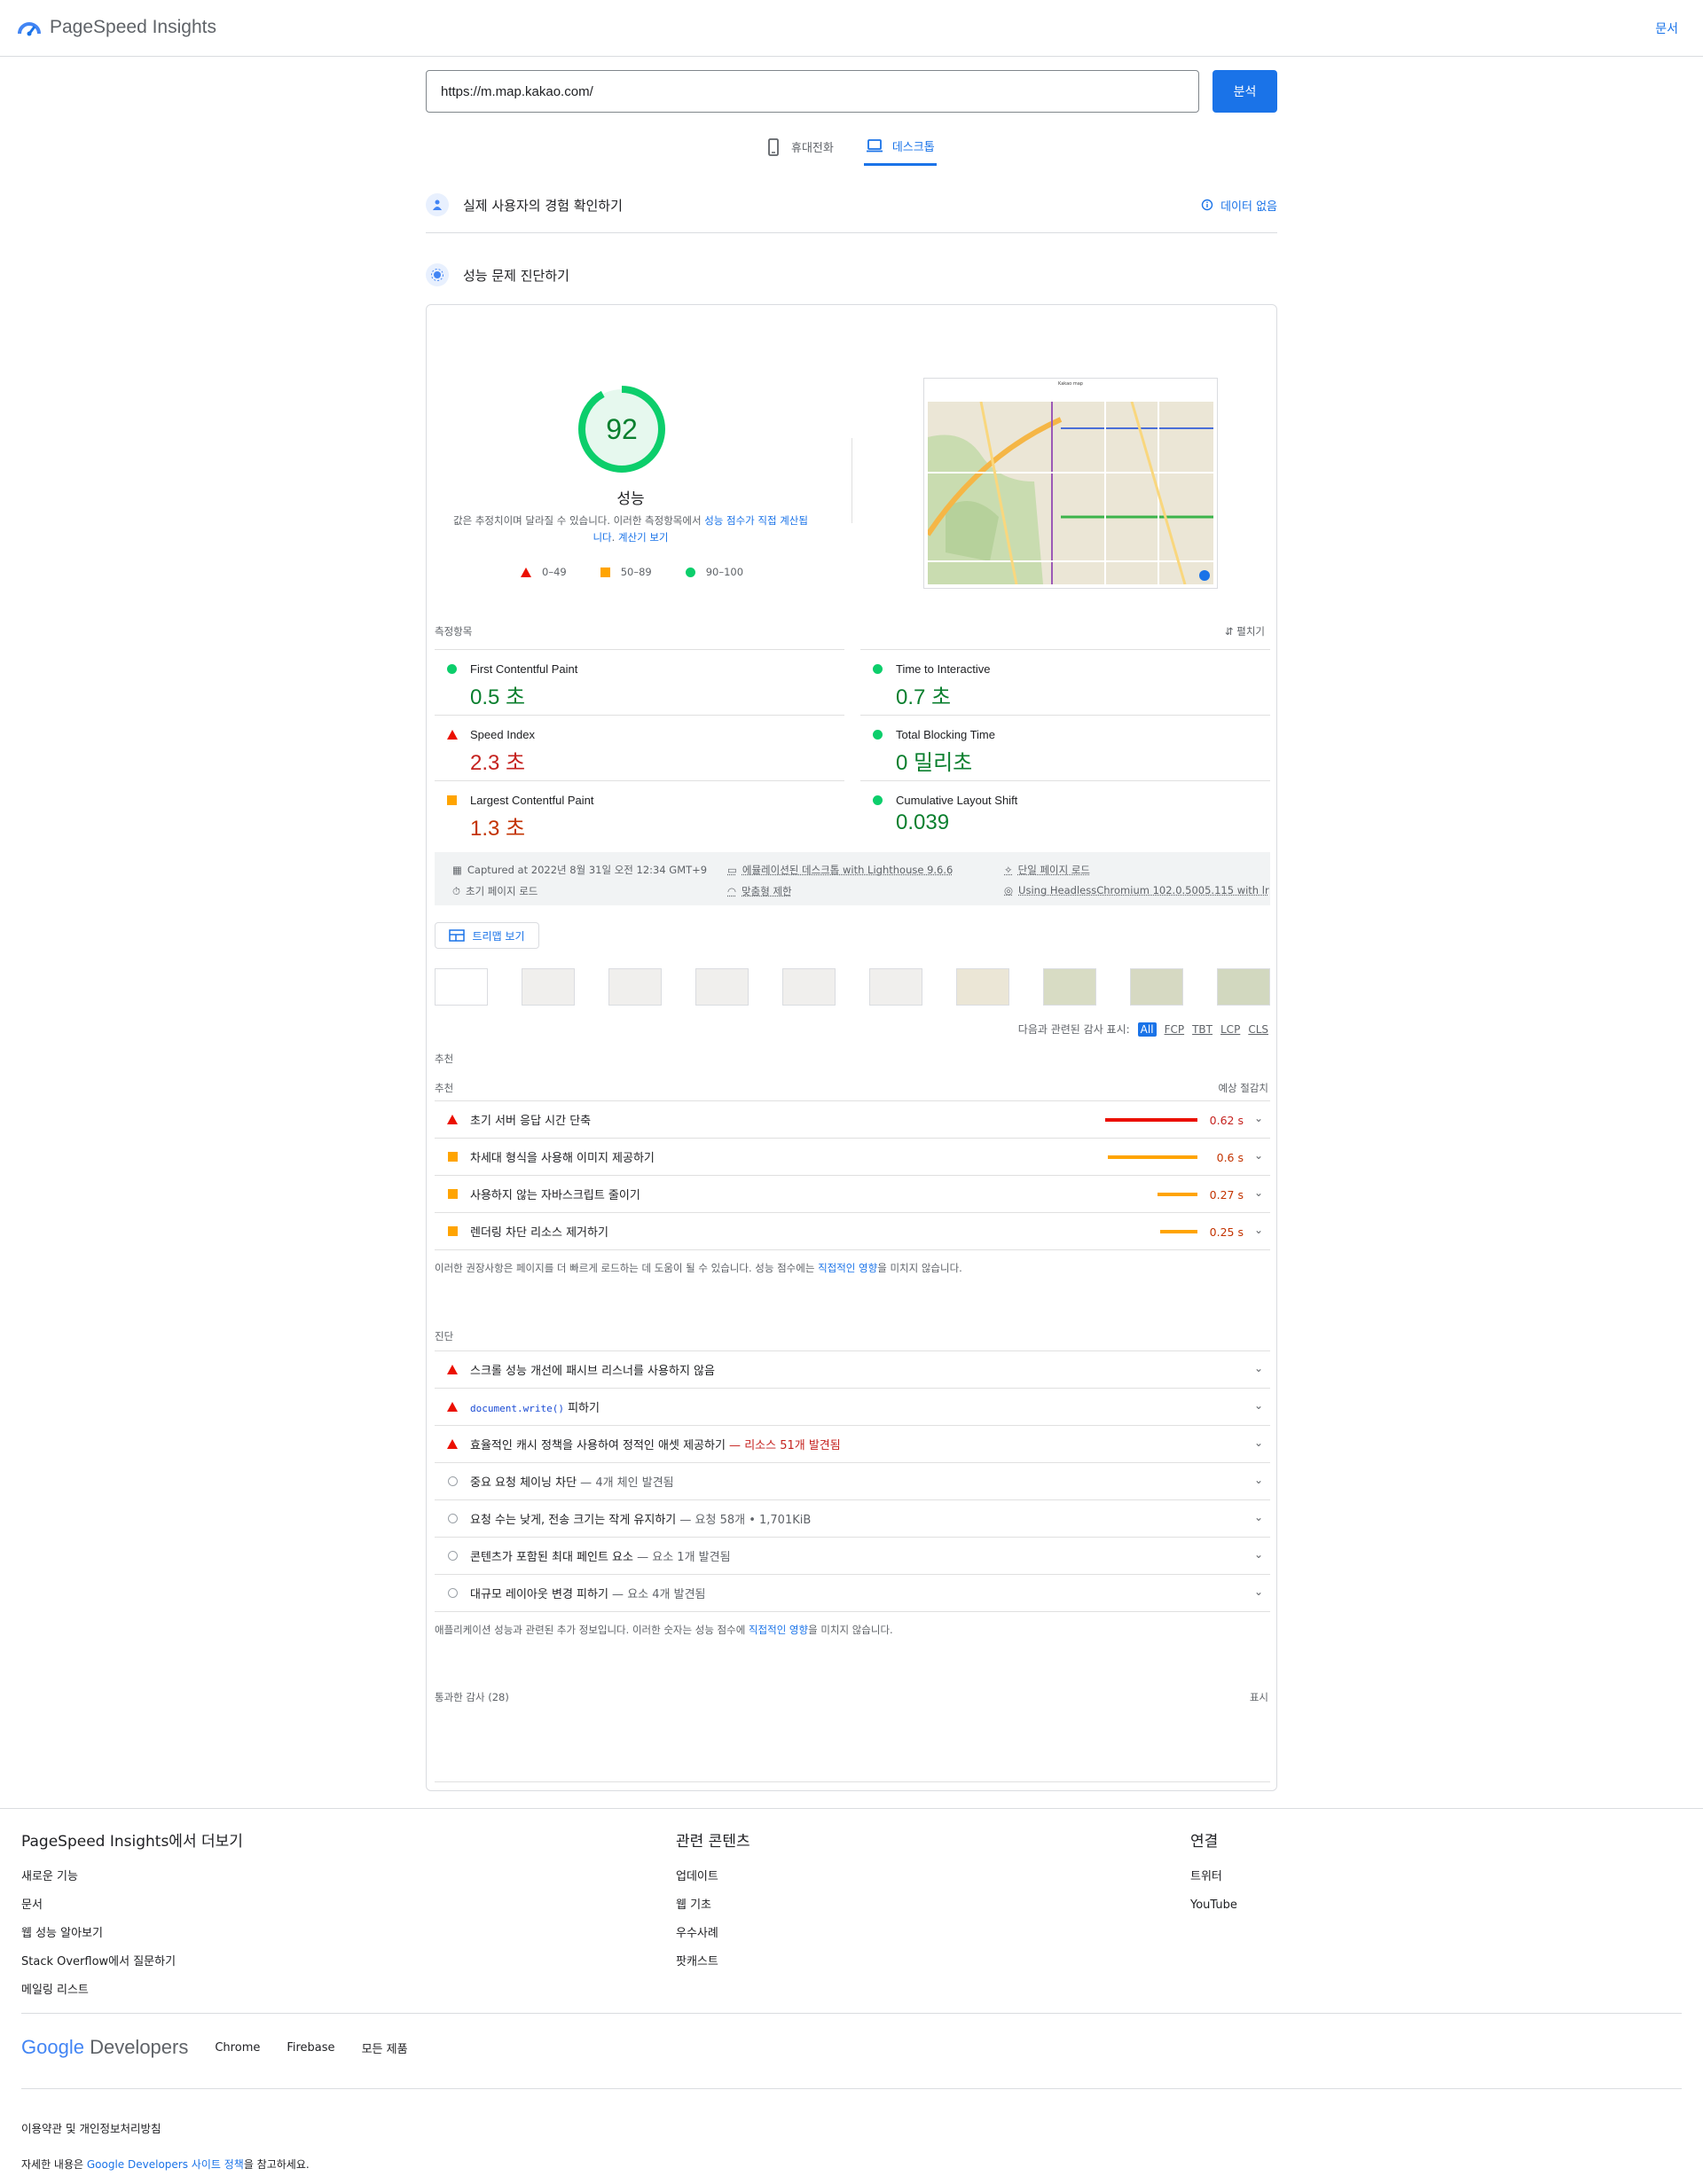  Describe the element at coordinates (1245, 631) in the screenshot. I see `expand-metrics-toggle: ⇵ 펼치기` at that location.